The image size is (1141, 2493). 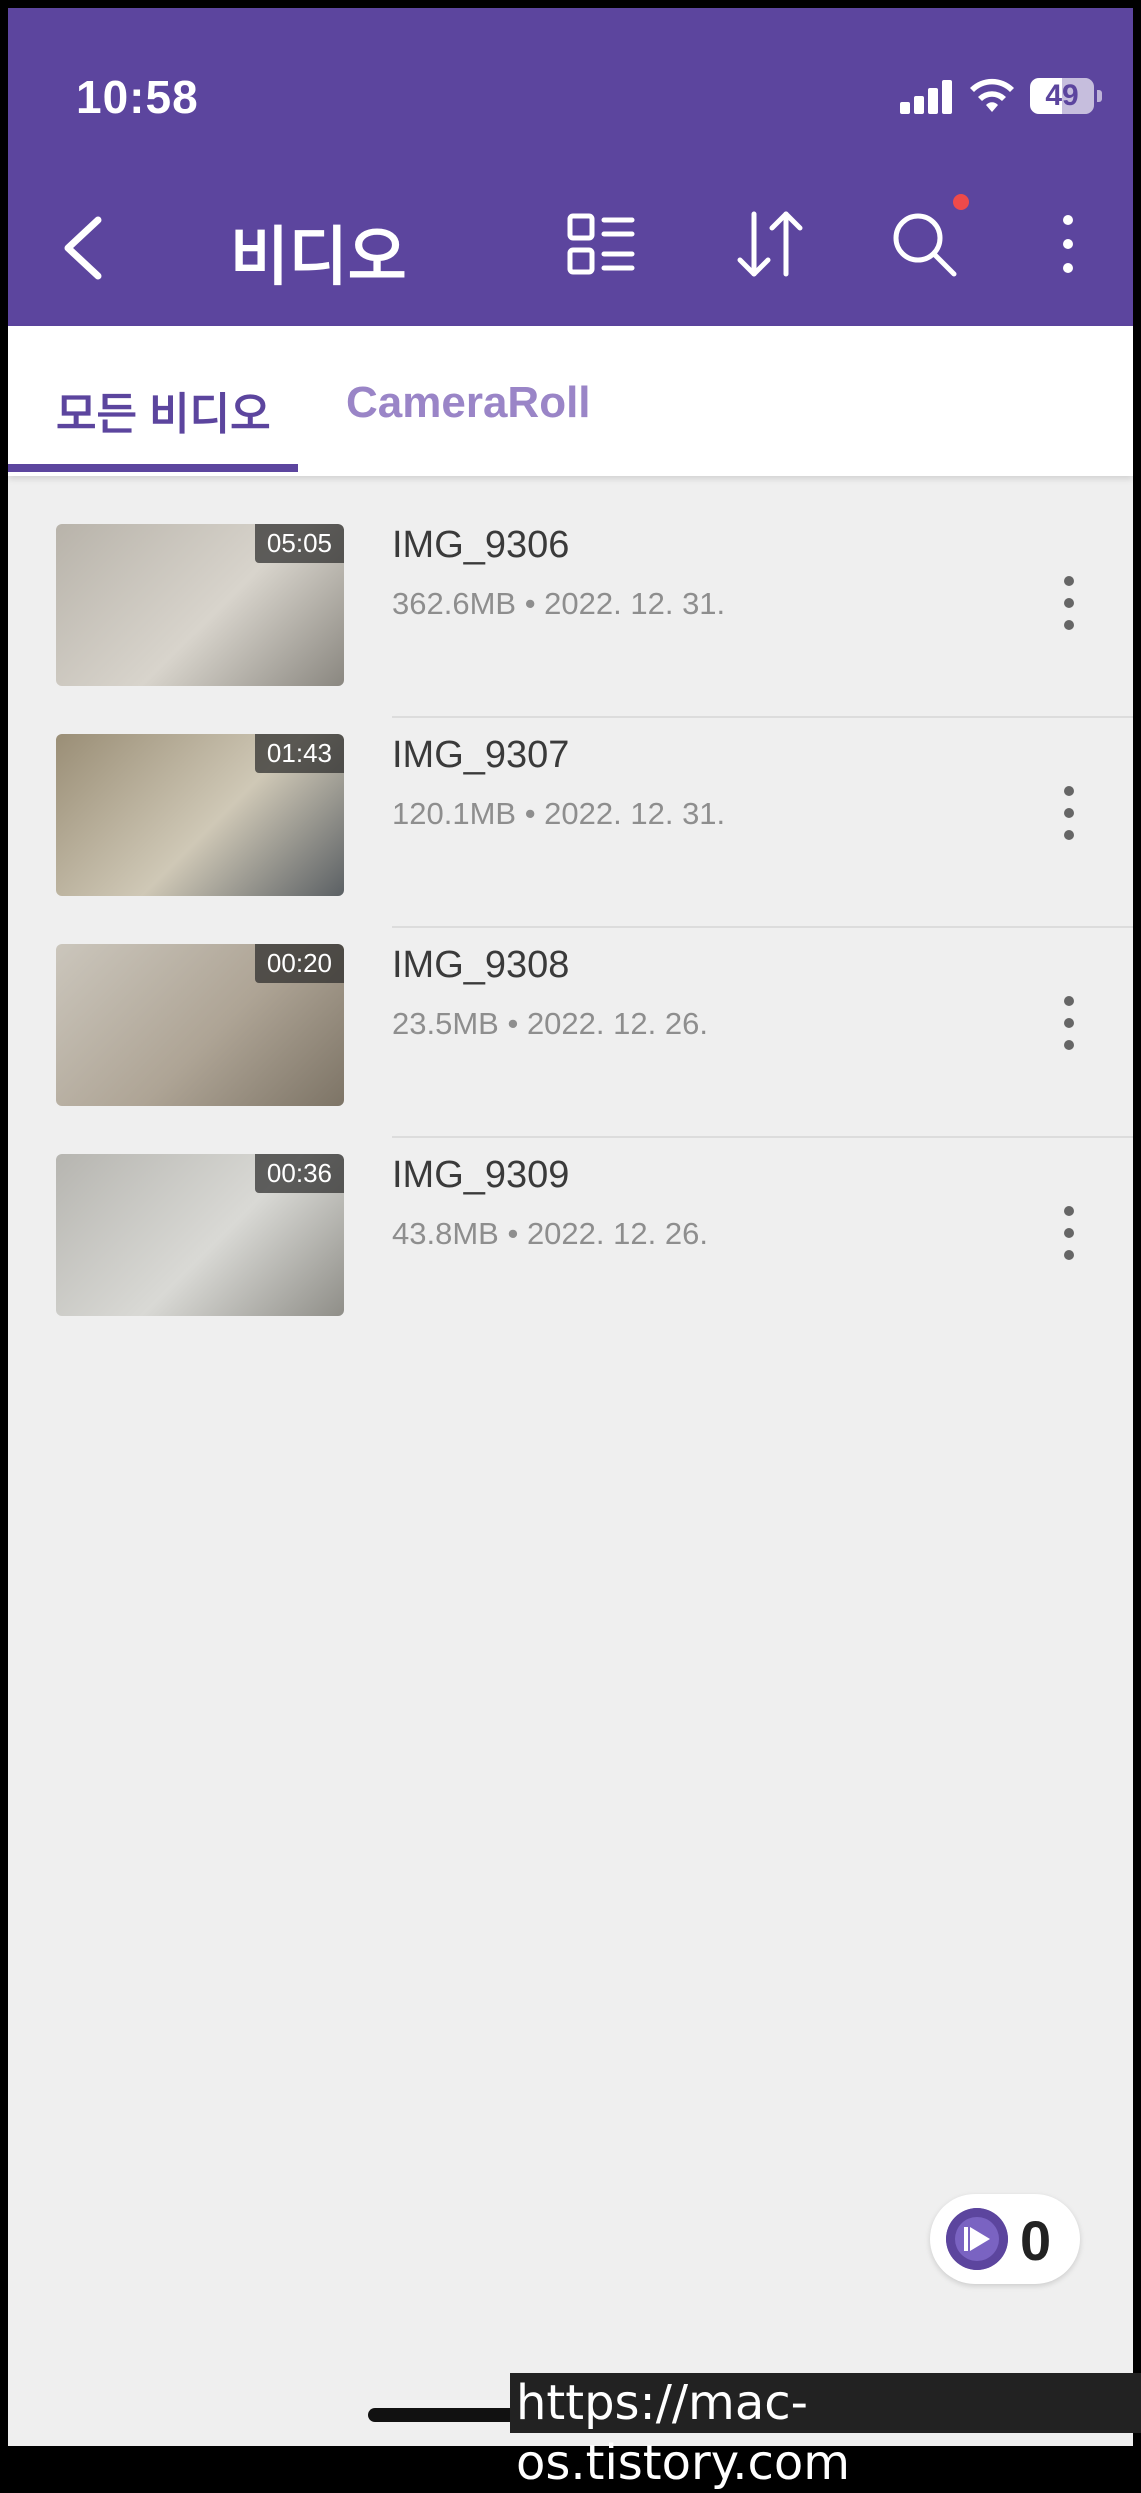 I want to click on duration-badge: 00:36, so click(x=299, y=1173).